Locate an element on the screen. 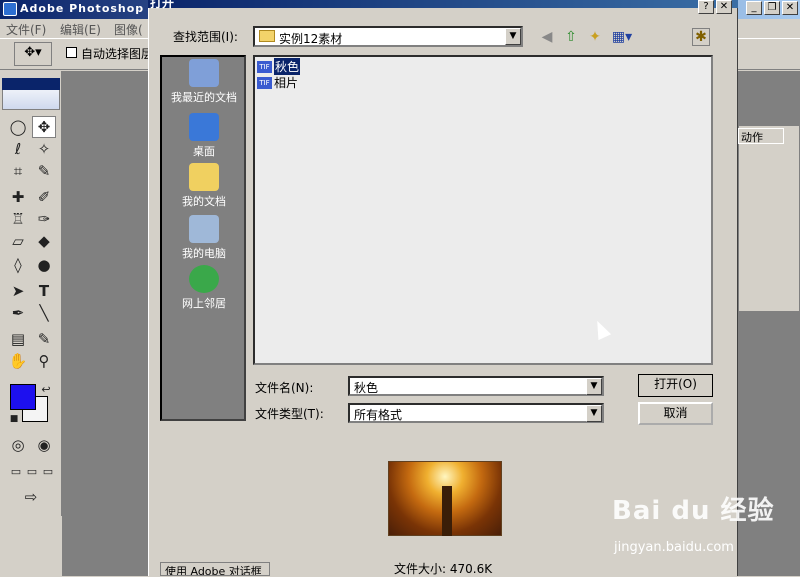  watermark-url: jingyan.baidu.com is located at coordinates (674, 547).